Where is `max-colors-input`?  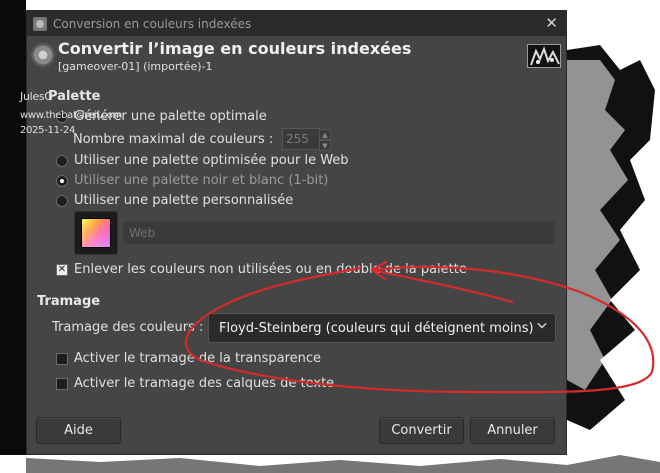 max-colors-input is located at coordinates (297, 139).